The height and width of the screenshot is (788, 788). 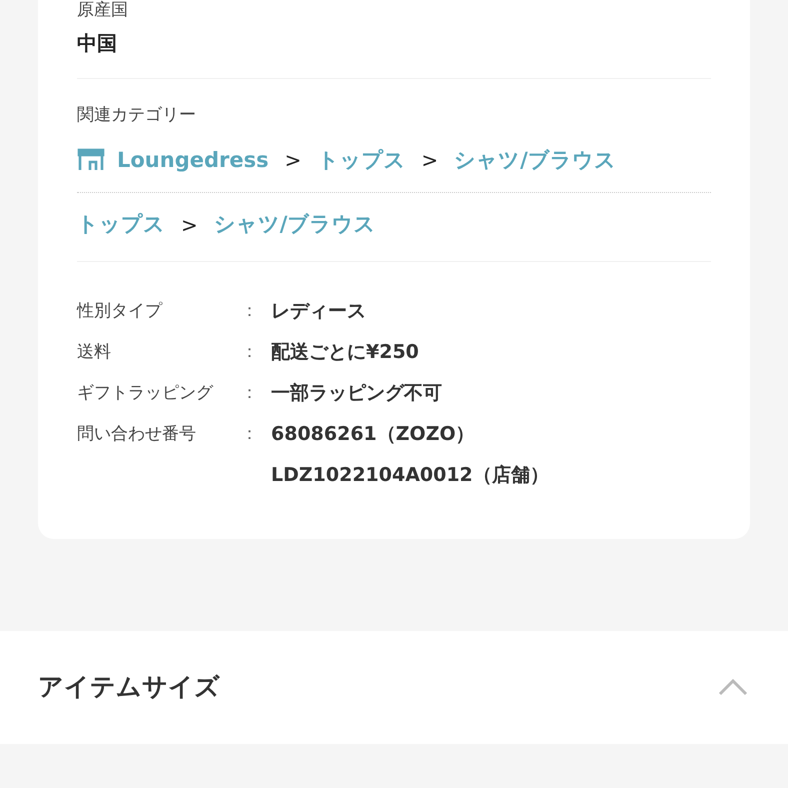 What do you see at coordinates (318, 311) in the screenshot?
I see `detail-value: レディース` at bounding box center [318, 311].